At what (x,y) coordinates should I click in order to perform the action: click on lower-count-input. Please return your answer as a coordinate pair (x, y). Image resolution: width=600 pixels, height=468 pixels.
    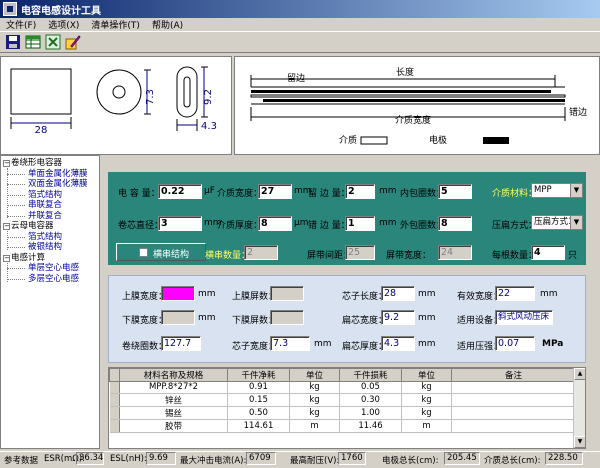
    Looking at the image, I should click on (287, 317).